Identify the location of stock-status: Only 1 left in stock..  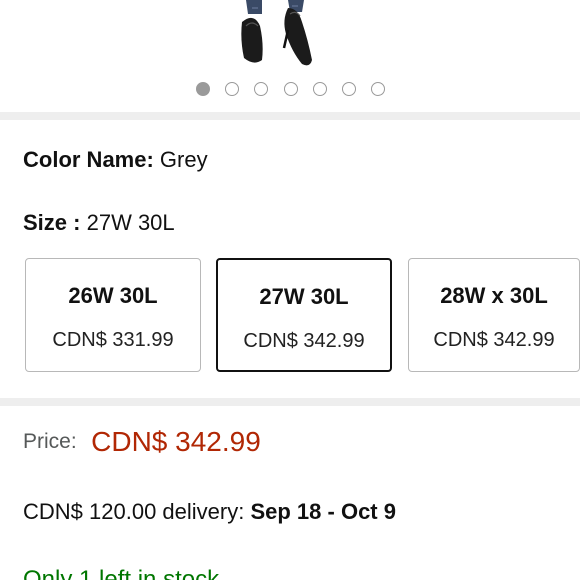
(124, 573).